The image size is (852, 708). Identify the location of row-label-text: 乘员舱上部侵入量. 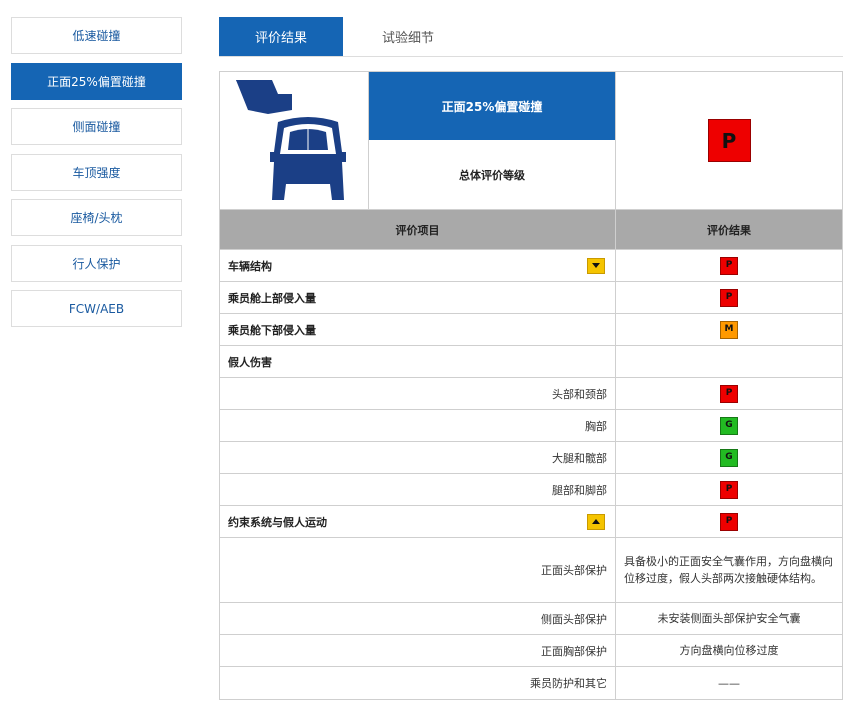
(272, 298).